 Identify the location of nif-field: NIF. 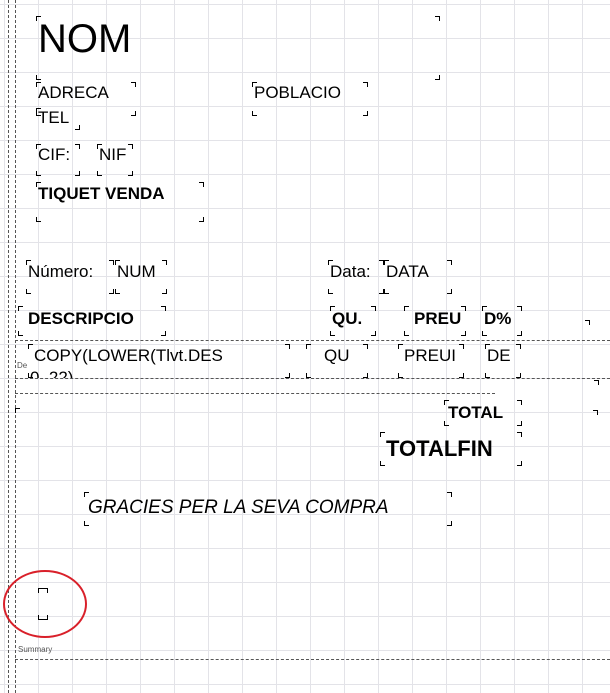
(115, 160).